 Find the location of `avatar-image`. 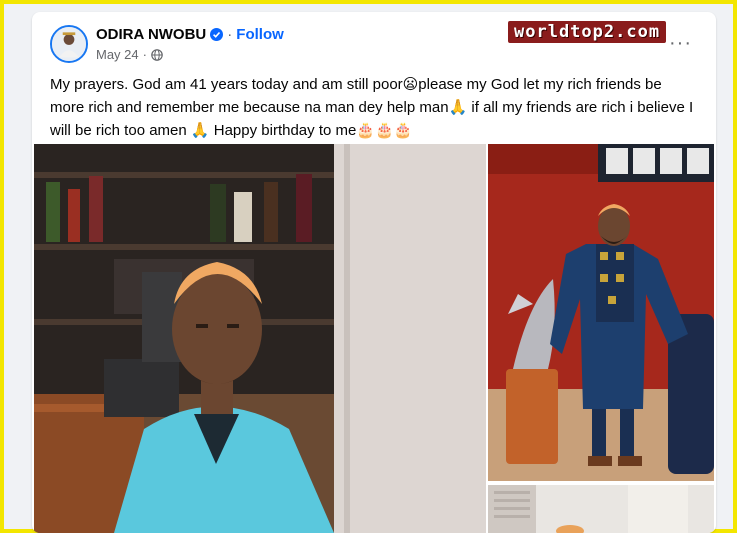

avatar-image is located at coordinates (69, 44).